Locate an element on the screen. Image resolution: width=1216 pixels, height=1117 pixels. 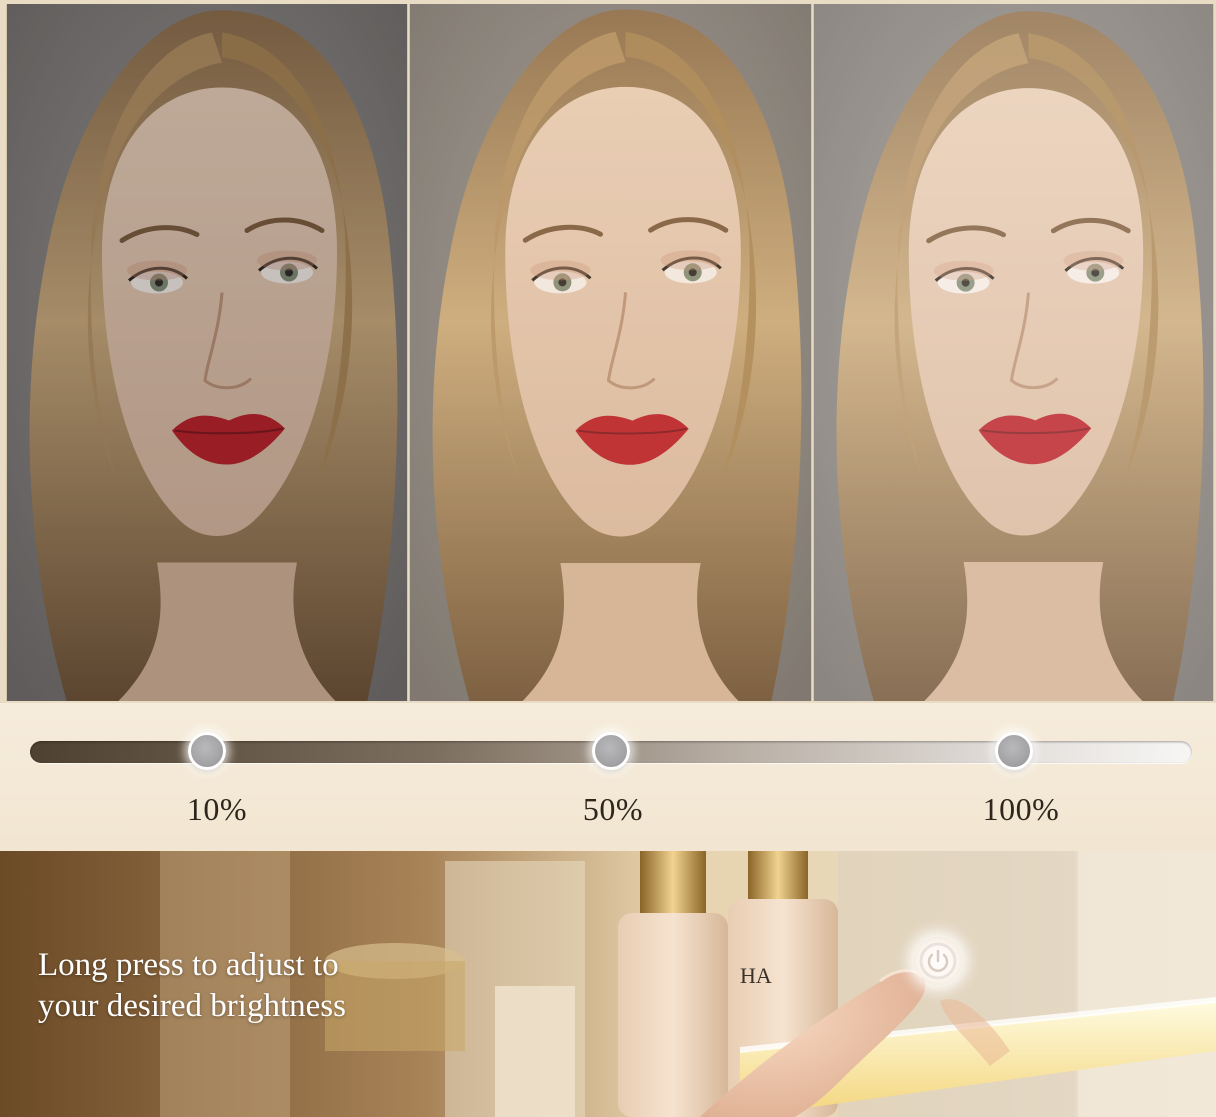
power-icon is located at coordinates (938, 961).